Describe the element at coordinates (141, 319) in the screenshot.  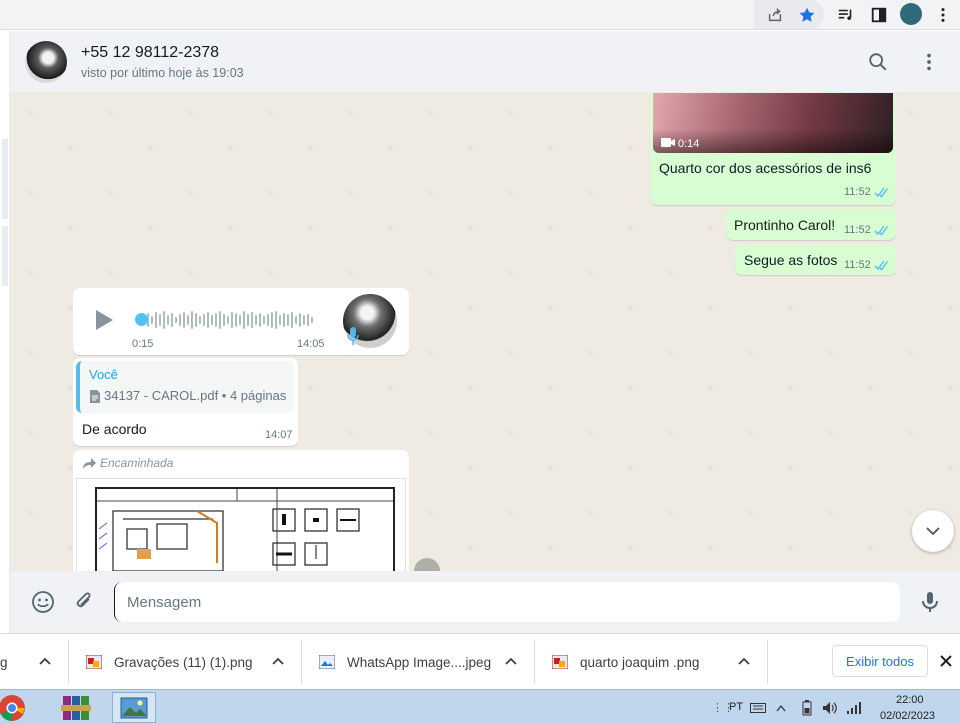
I see `audio-progress-handle` at that location.